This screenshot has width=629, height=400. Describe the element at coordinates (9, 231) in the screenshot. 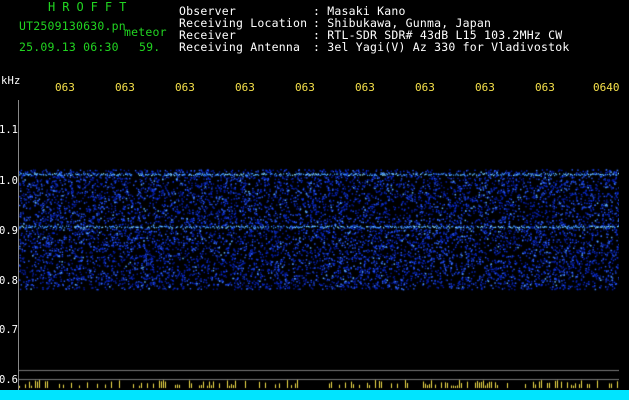

I see `y-tick: 0.9` at that location.